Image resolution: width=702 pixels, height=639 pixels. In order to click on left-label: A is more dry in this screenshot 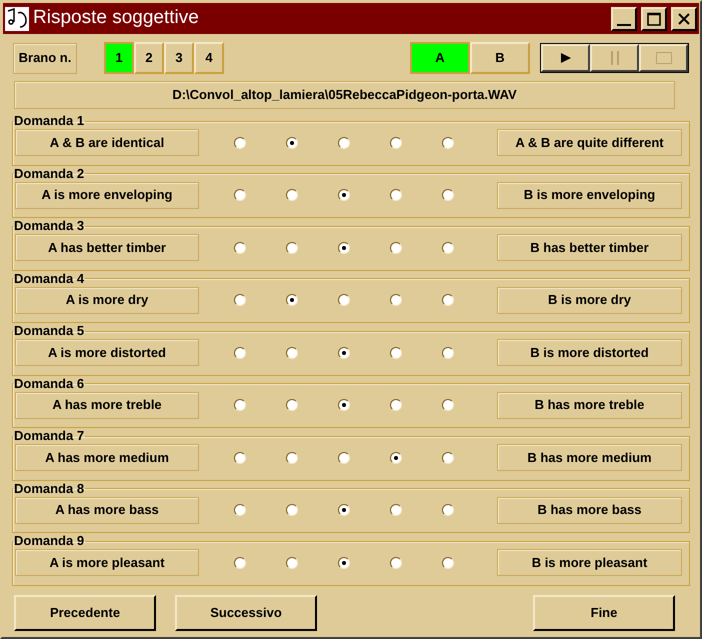, I will do `click(107, 300)`.